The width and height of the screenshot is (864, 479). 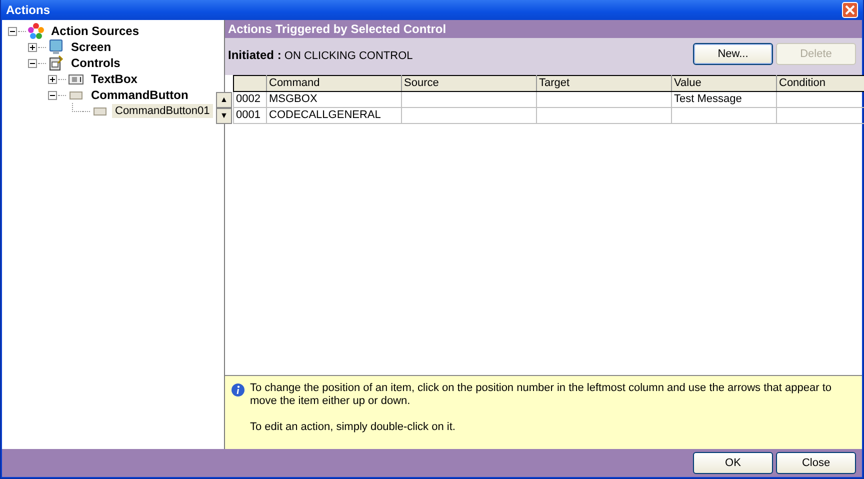 I want to click on table-cell: MSGBOX, so click(x=334, y=99).